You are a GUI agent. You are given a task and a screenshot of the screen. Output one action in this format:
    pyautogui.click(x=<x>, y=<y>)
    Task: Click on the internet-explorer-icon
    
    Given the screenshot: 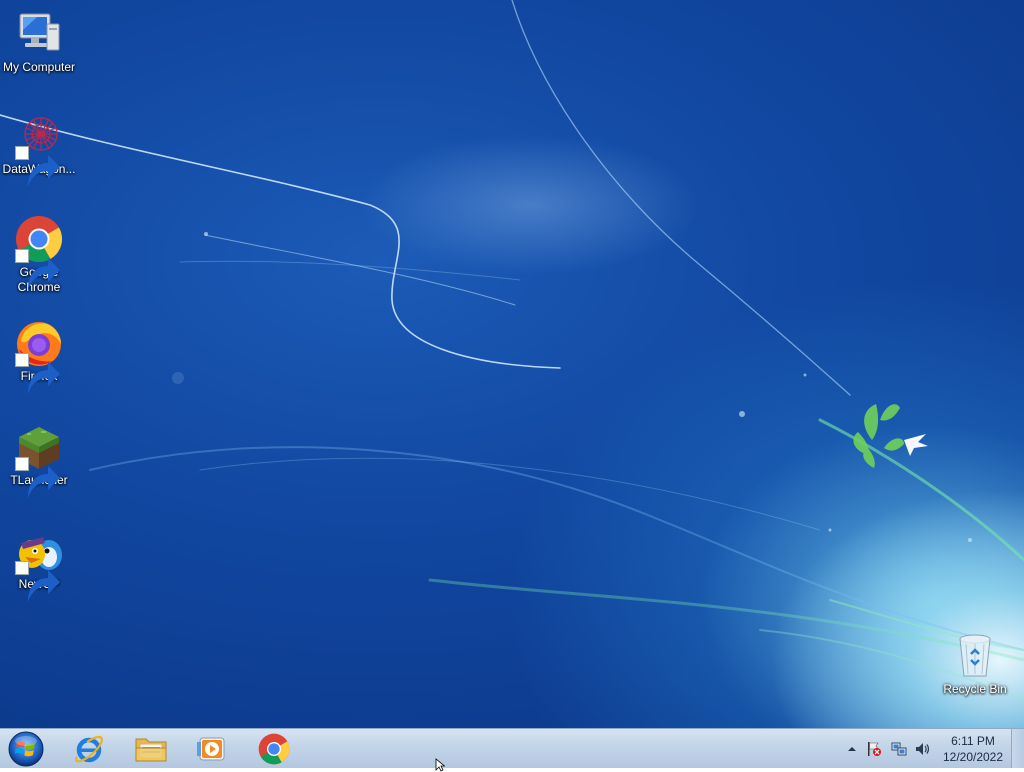 What is the action you would take?
    pyautogui.click(x=88, y=749)
    